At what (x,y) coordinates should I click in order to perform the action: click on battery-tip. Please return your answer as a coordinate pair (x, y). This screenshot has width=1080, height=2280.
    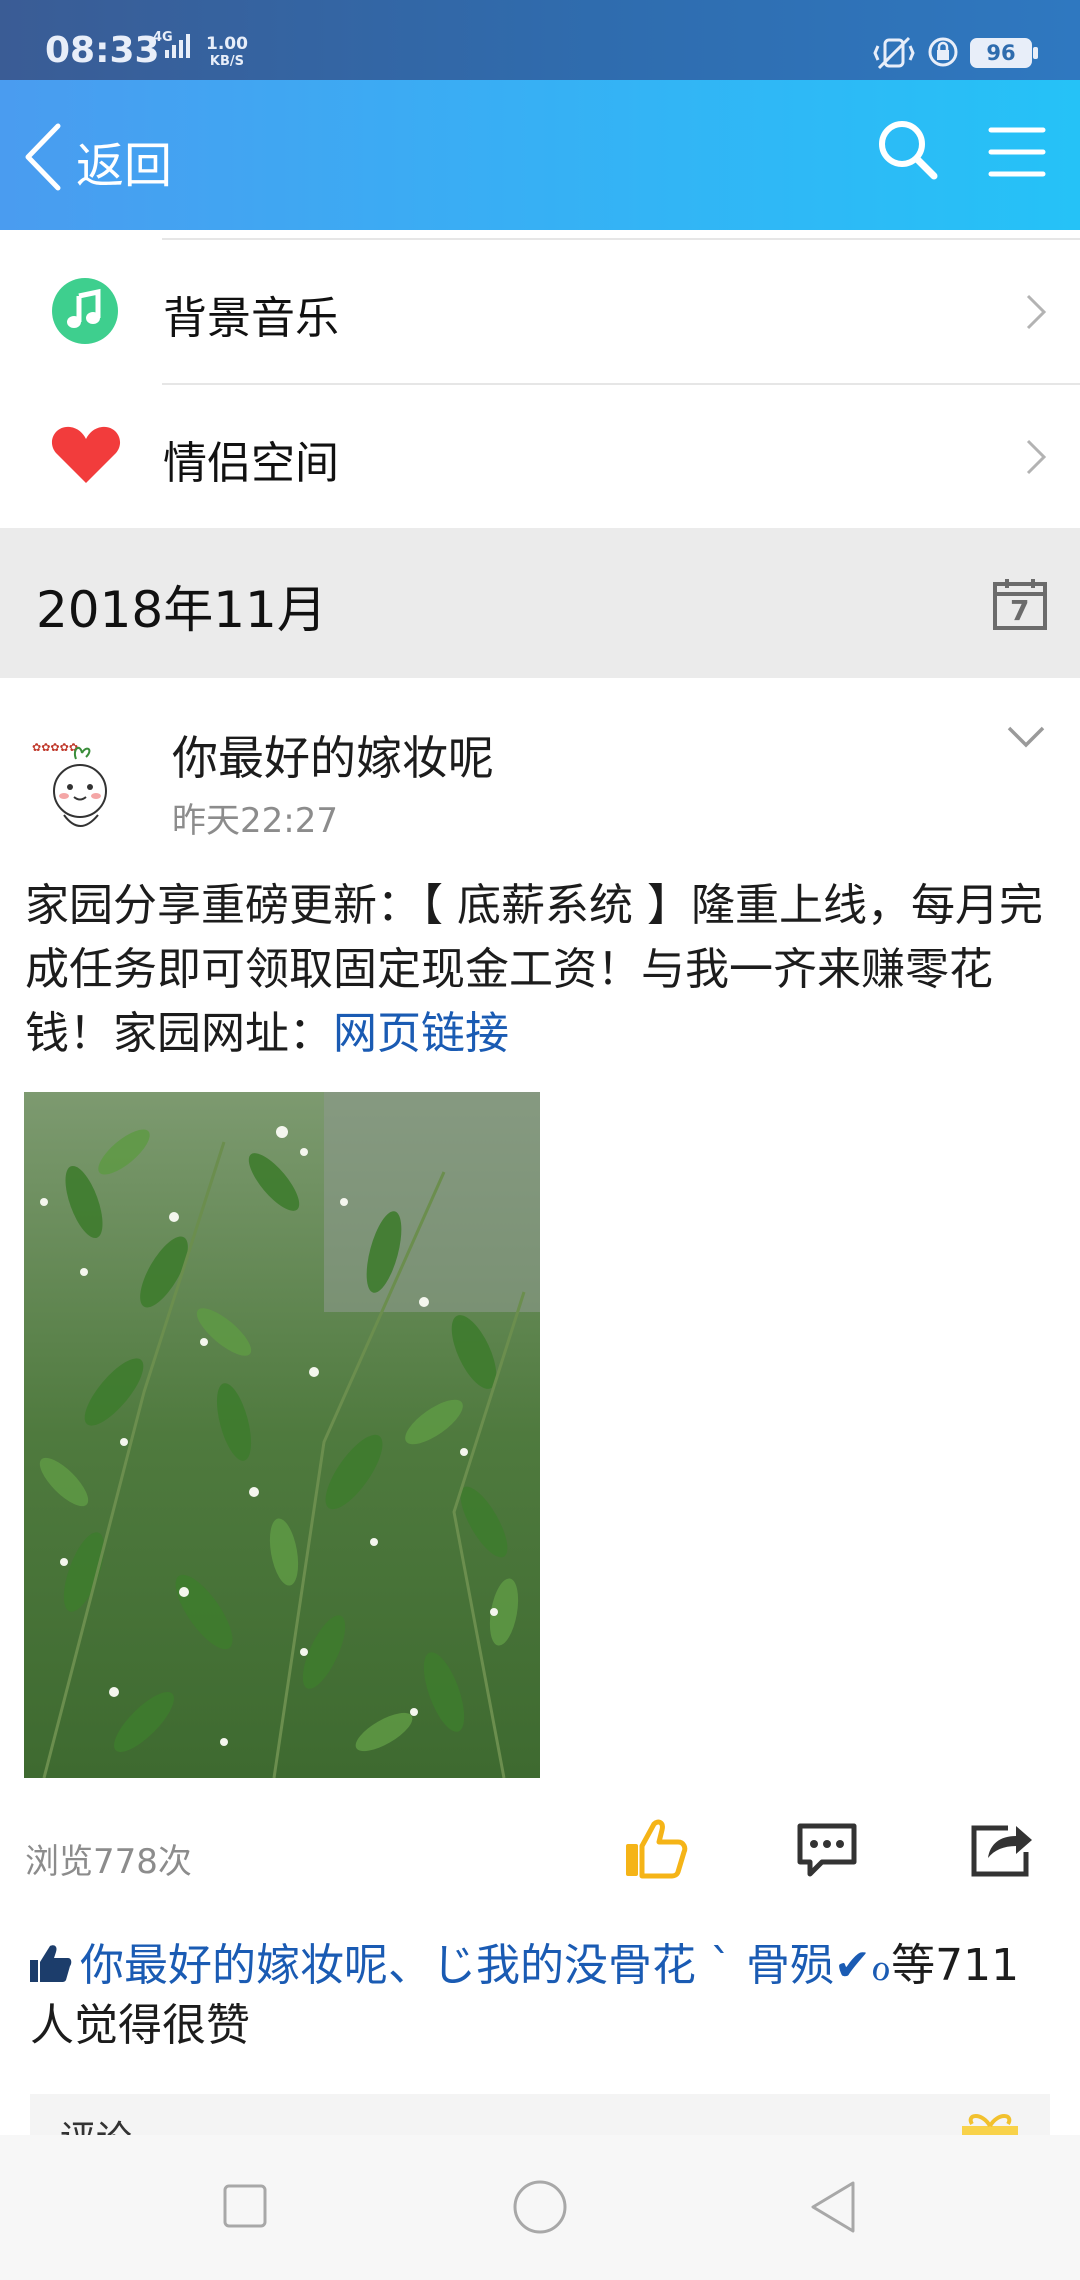
    Looking at the image, I should click on (1035, 53).